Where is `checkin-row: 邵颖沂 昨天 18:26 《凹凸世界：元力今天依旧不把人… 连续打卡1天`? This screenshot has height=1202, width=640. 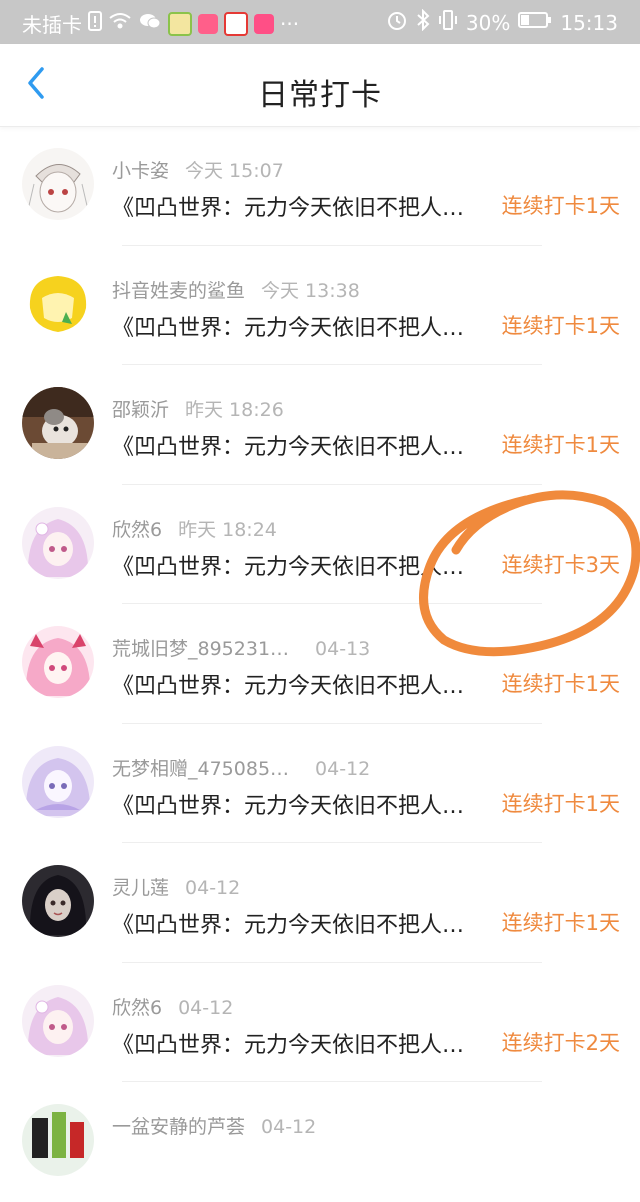
checkin-row: 邵颖沂 昨天 18:26 《凹凸世界：元力今天依旧不把人… 连续打卡1天 is located at coordinates (320, 425).